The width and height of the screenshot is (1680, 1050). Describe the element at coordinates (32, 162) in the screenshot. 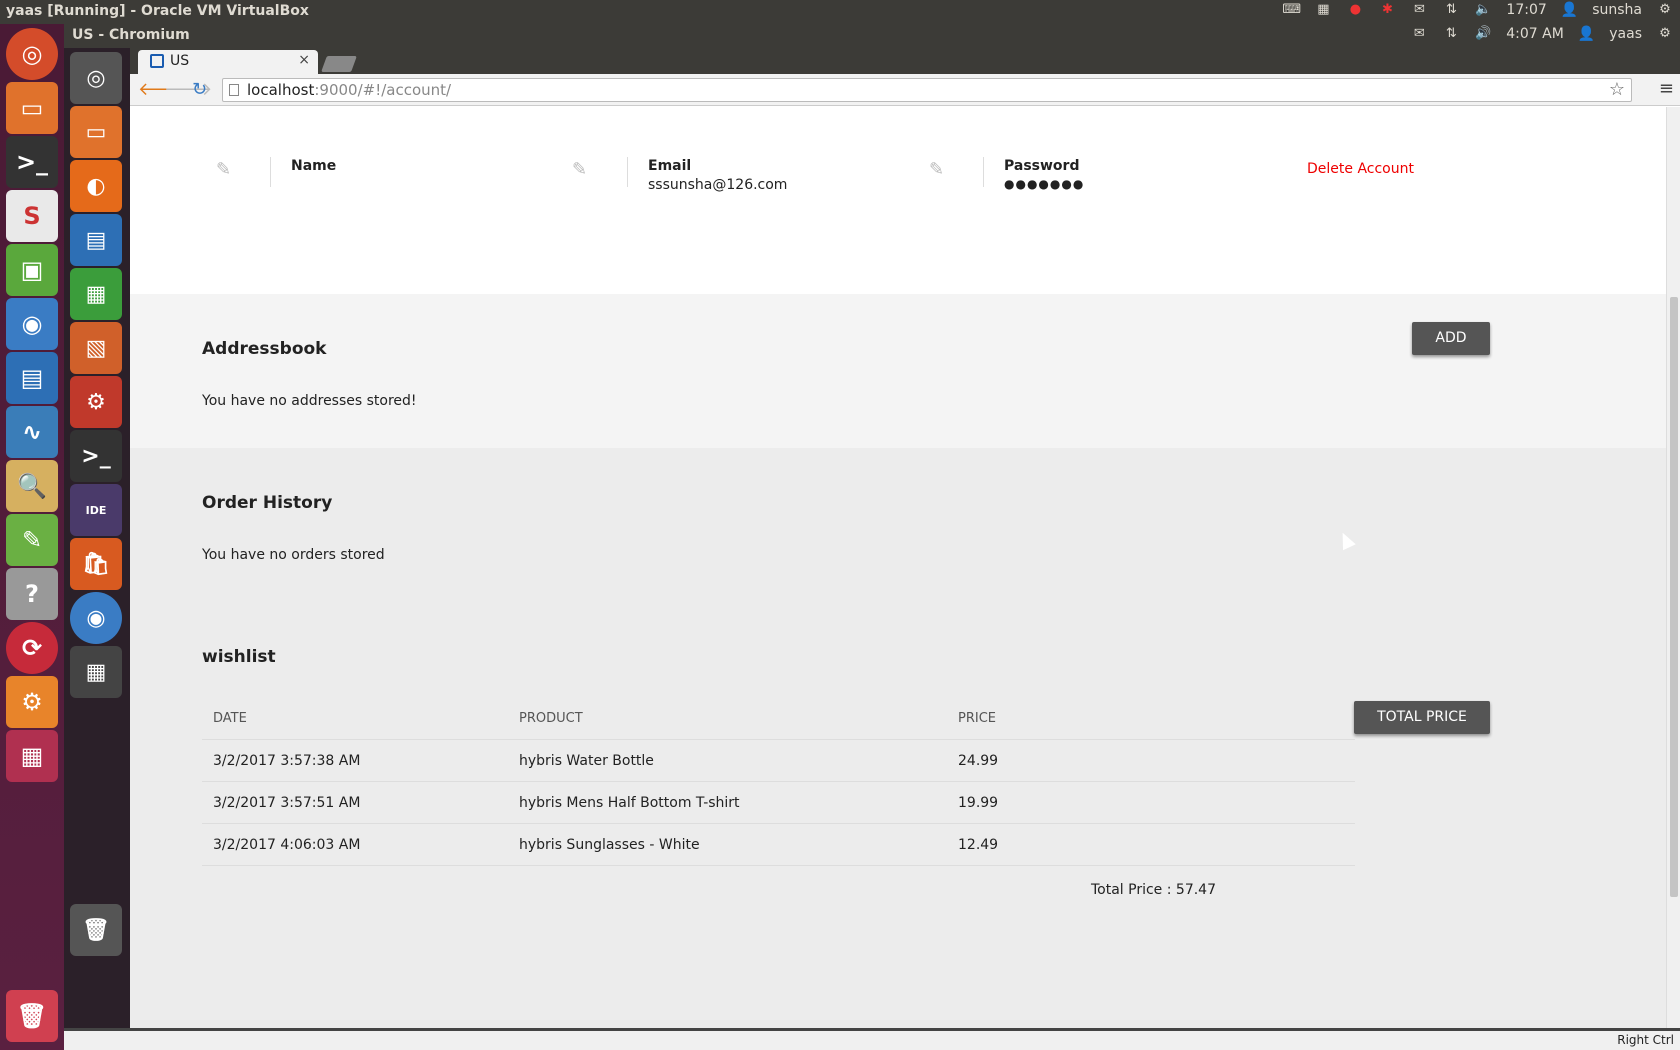

I see `terminal-icon: >_` at that location.